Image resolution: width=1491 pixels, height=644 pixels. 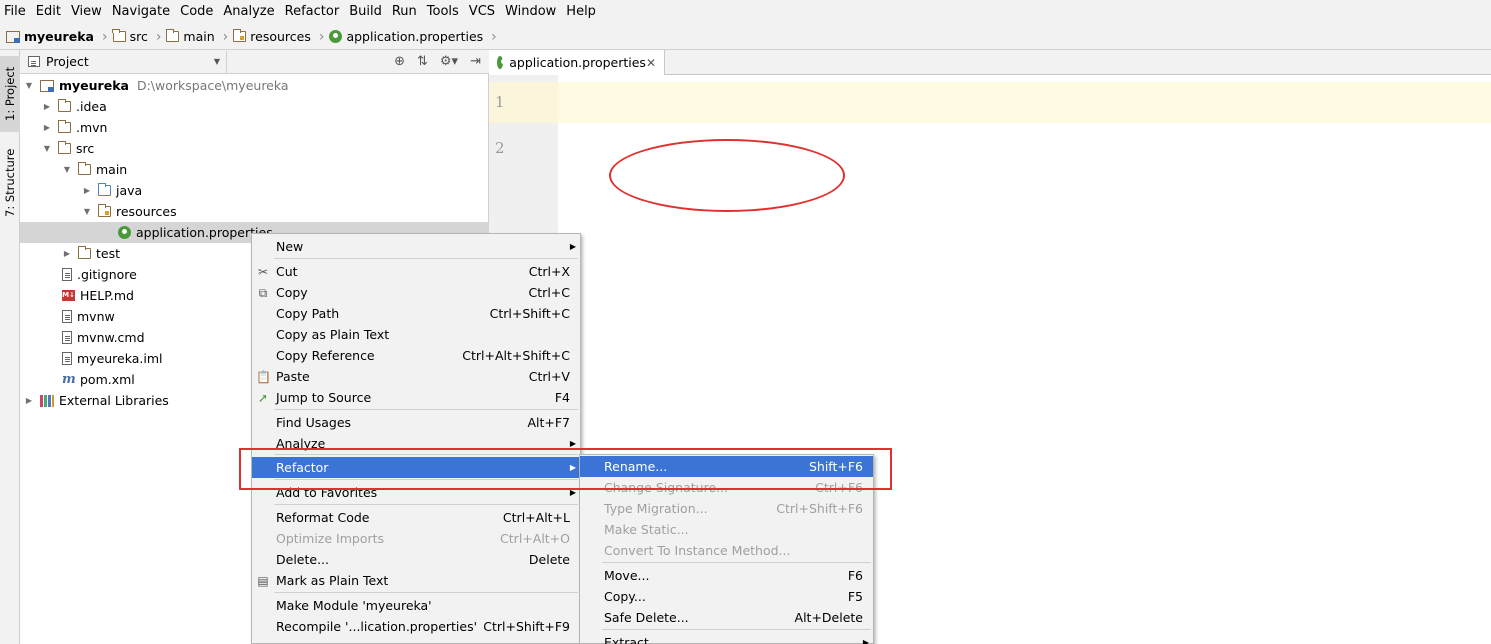 What do you see at coordinates (312, 12) in the screenshot?
I see `menu-refactor: Refactor` at bounding box center [312, 12].